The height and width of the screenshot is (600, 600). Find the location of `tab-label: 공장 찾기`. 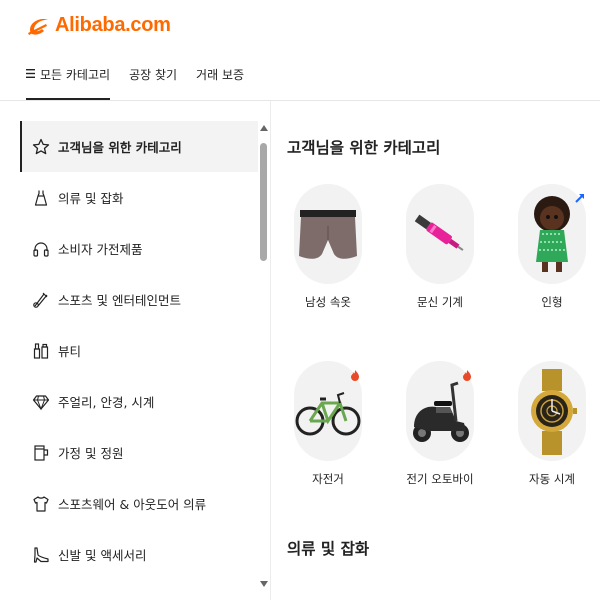

tab-label: 공장 찾기 is located at coordinates (153, 75).